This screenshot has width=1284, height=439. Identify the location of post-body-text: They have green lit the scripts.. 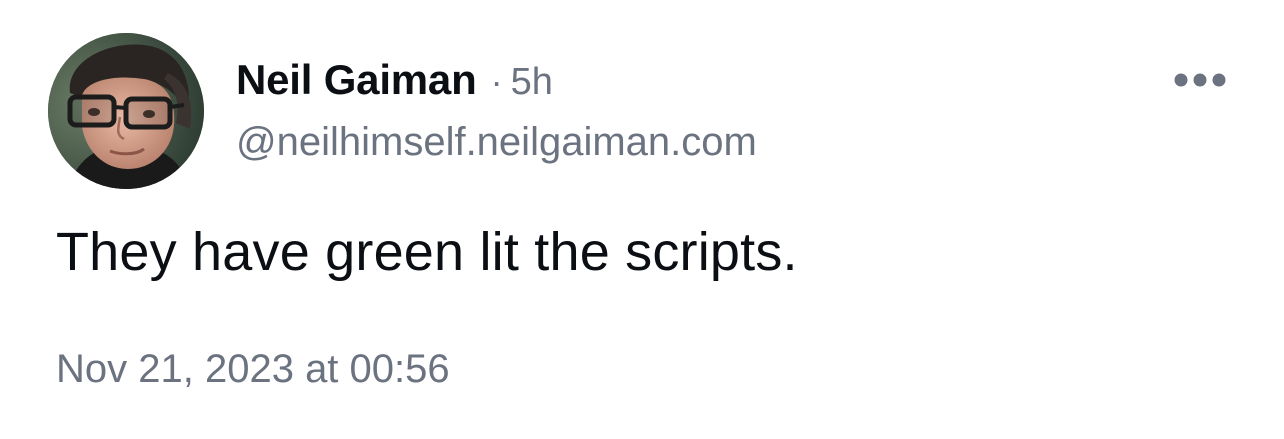
(427, 252).